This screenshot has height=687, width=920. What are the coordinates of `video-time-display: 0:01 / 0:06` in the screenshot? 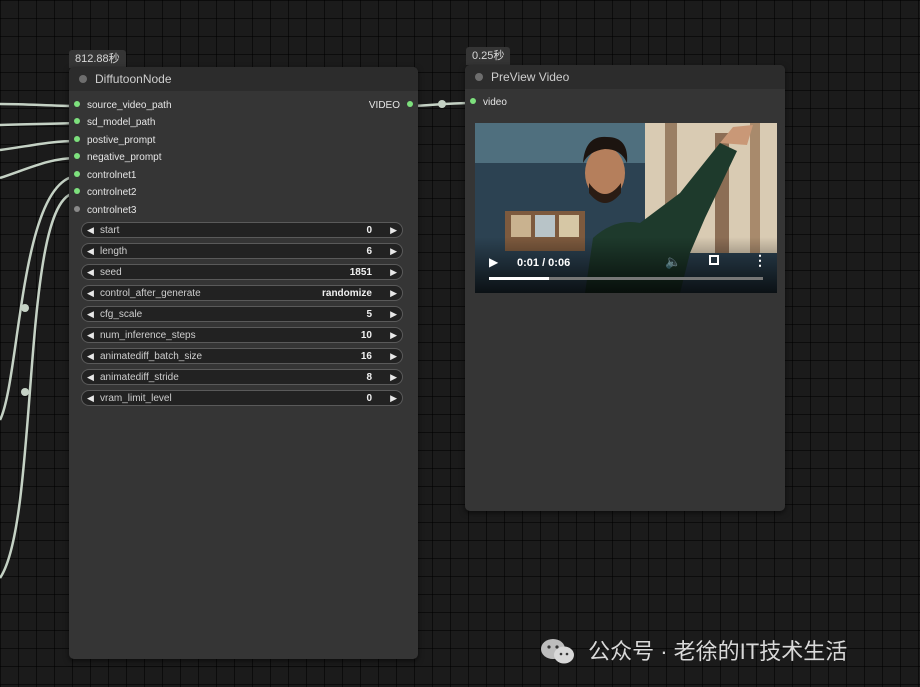 It's located at (544, 263).